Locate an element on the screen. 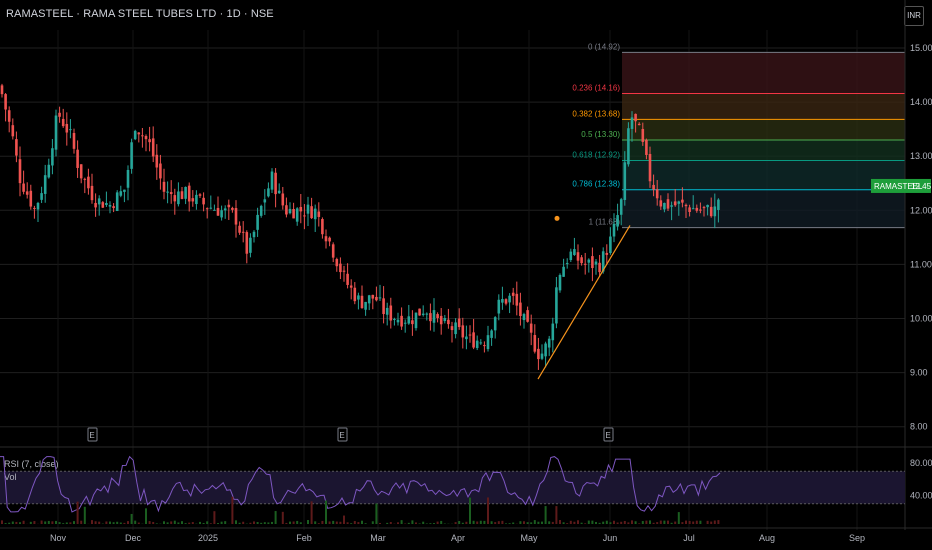 This screenshot has width=932, height=550. fib-level-label: 0.236 (14.16) is located at coordinates (596, 87).